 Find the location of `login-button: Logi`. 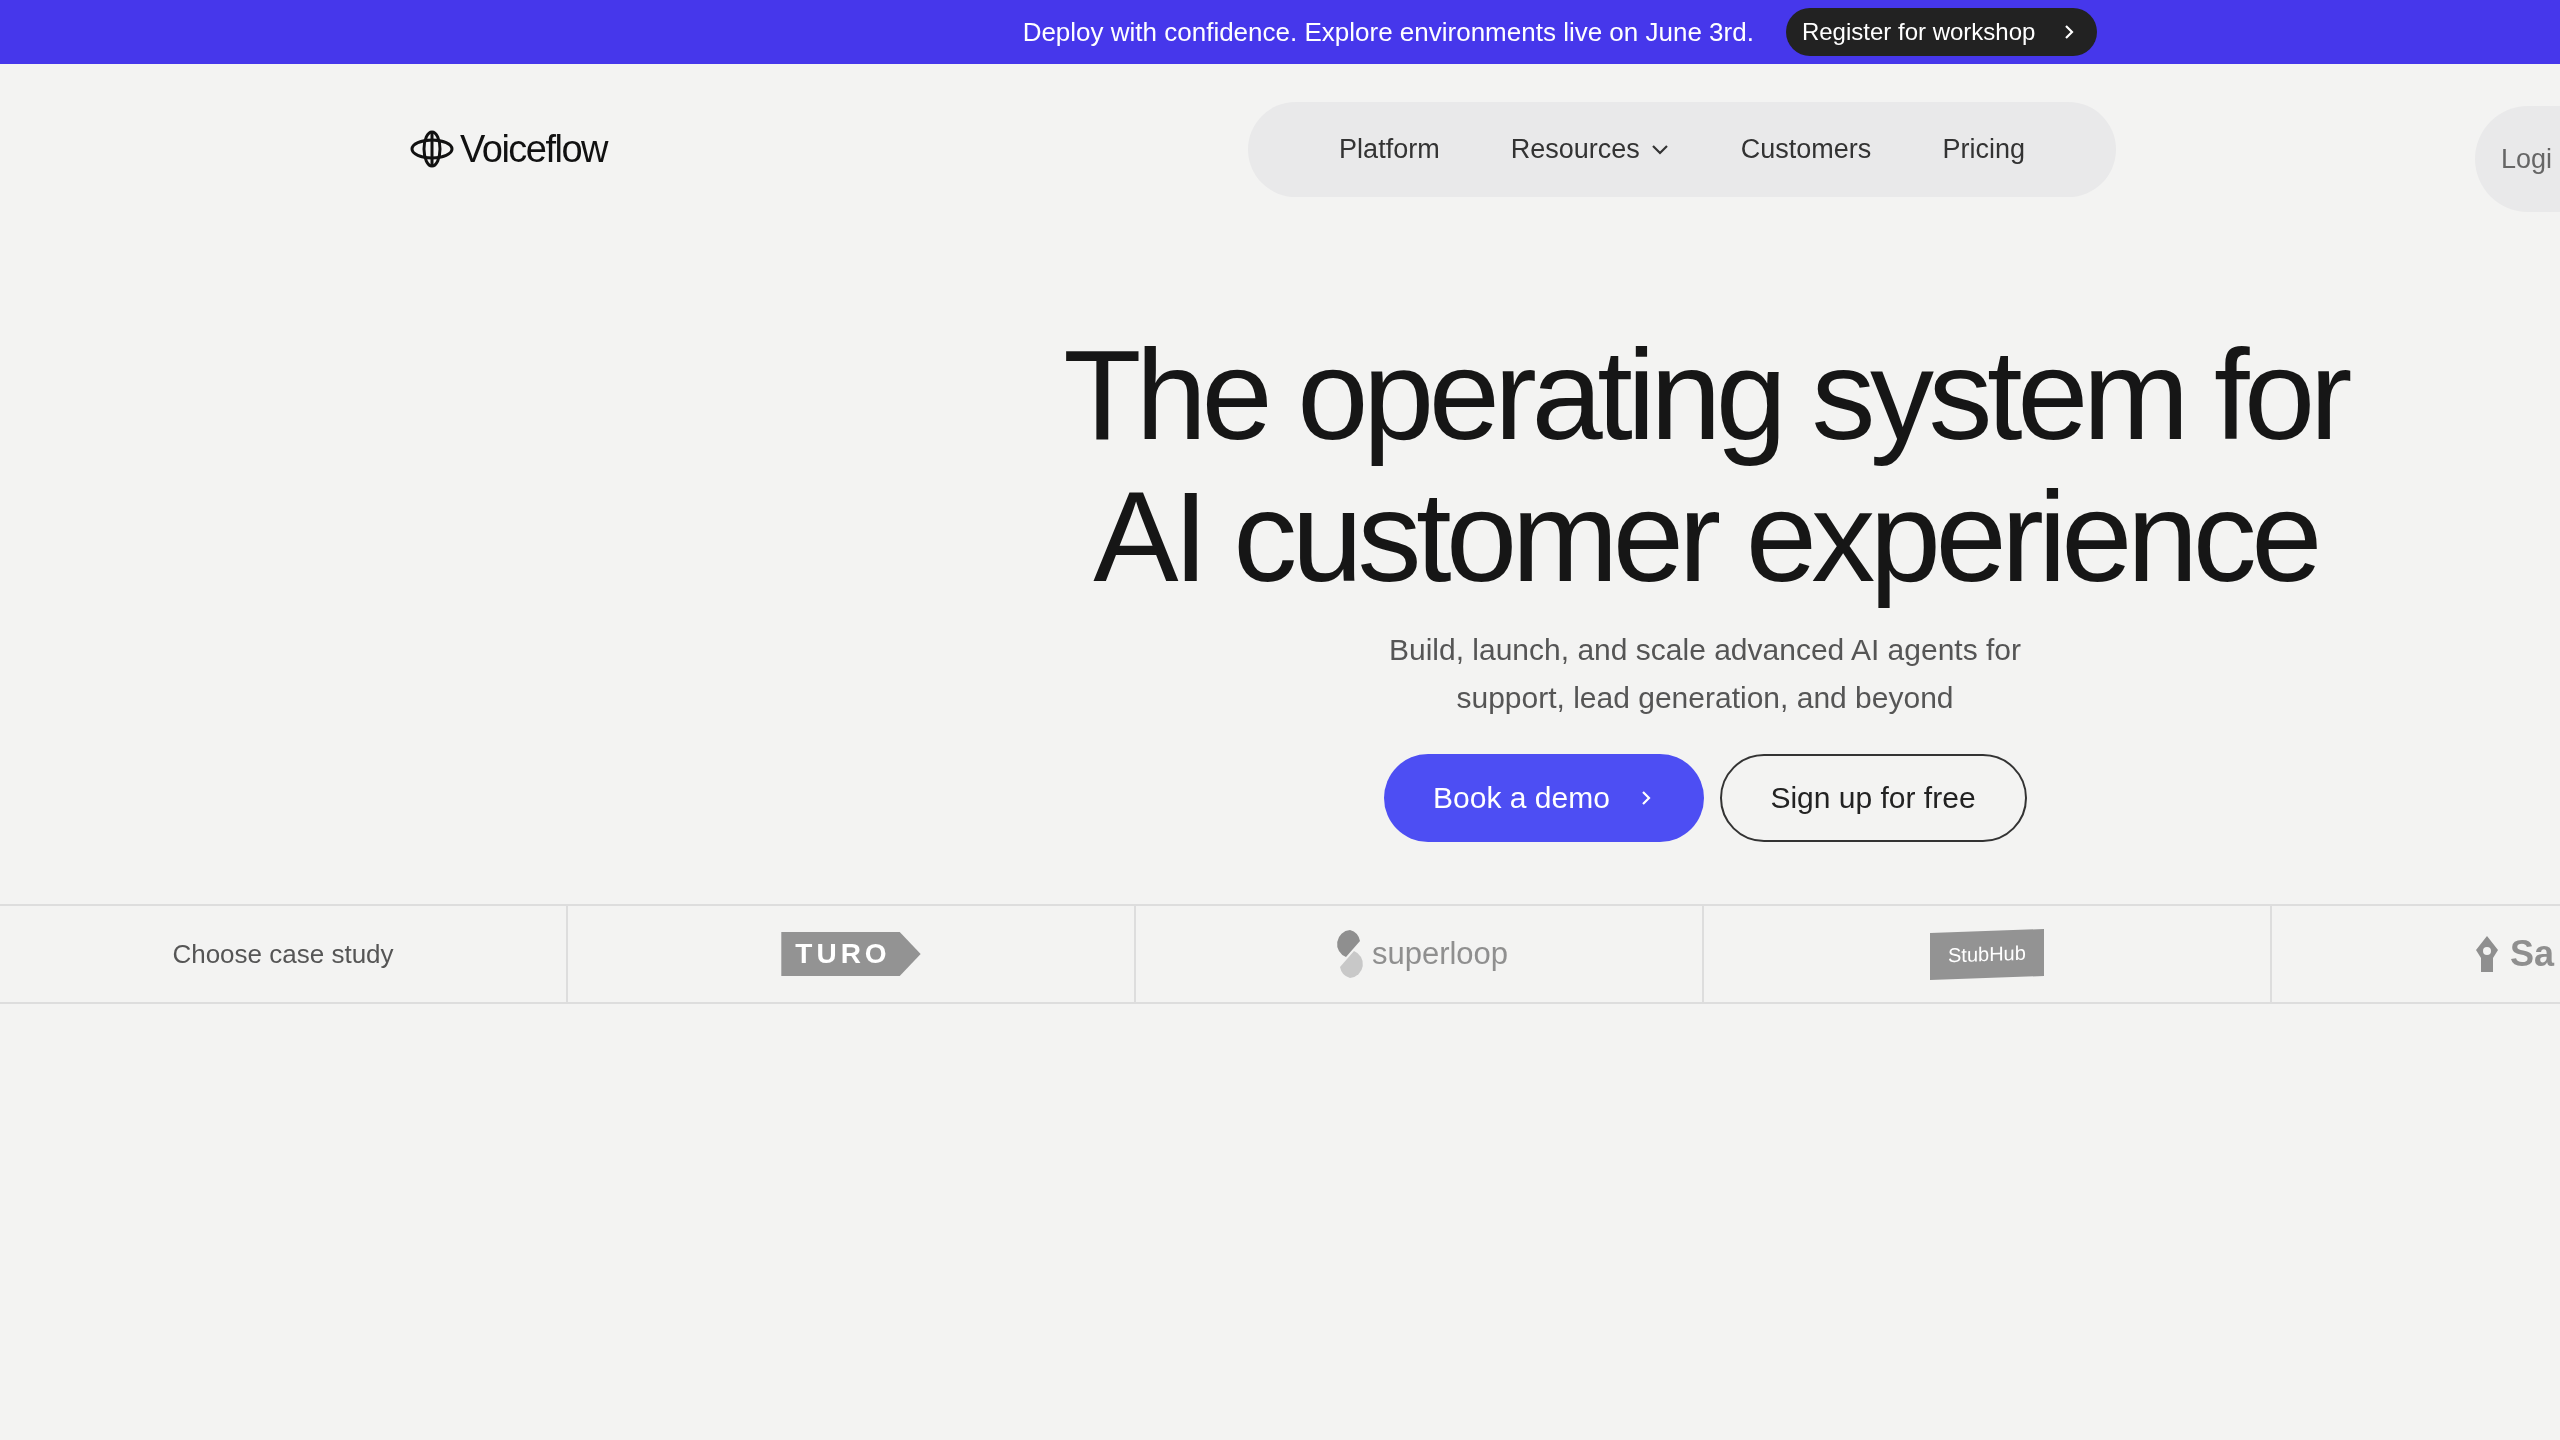

login-button: Logi is located at coordinates (2517, 159).